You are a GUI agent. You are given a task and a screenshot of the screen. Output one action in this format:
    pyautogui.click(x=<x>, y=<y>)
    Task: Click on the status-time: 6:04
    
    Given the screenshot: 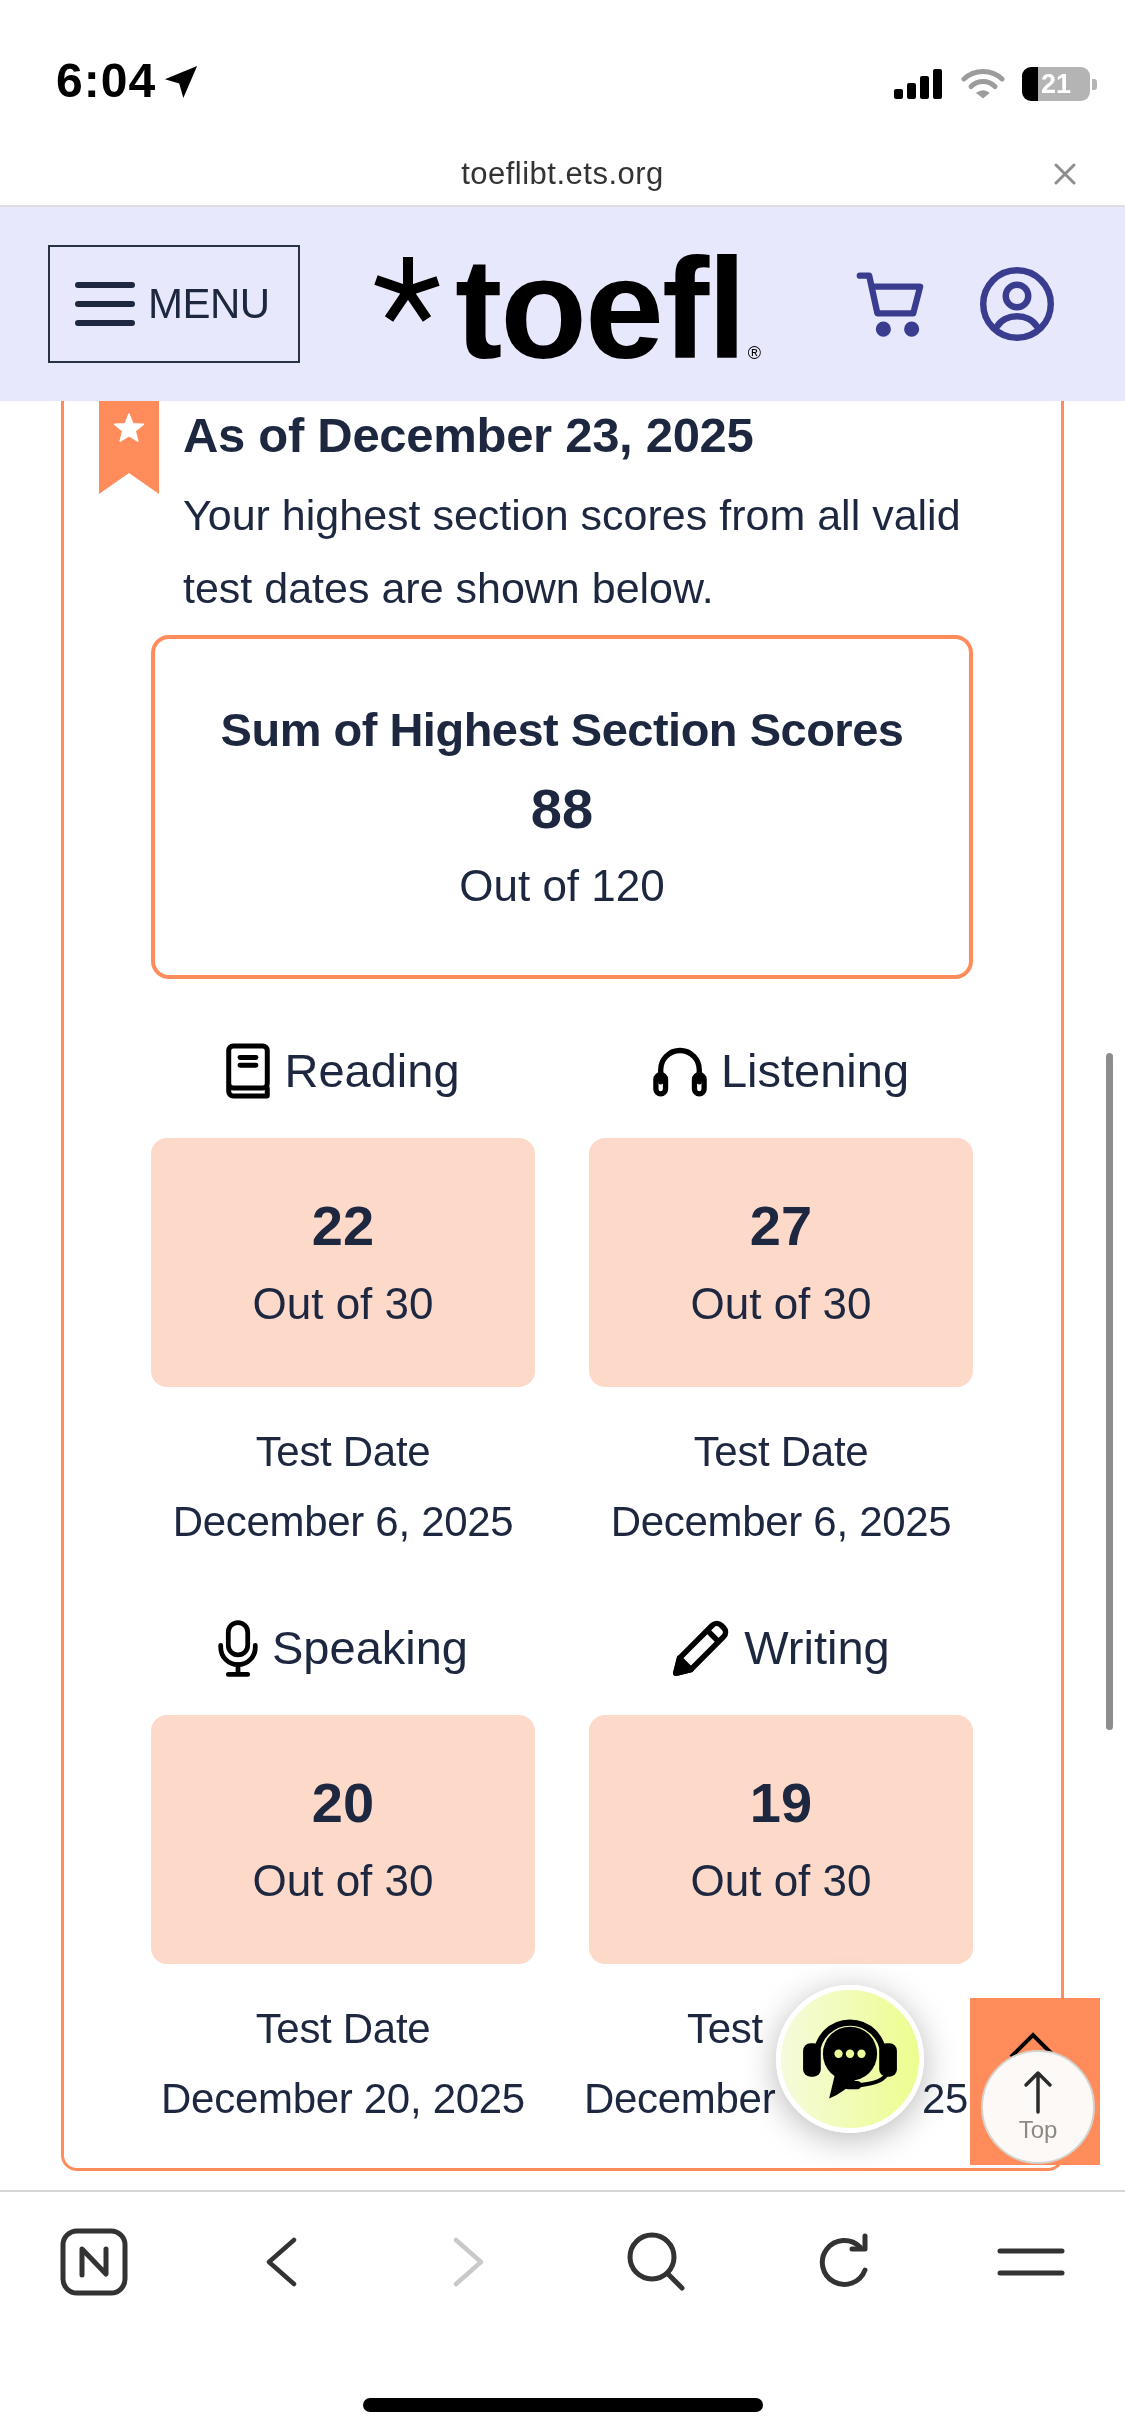 What is the action you would take?
    pyautogui.click(x=106, y=81)
    